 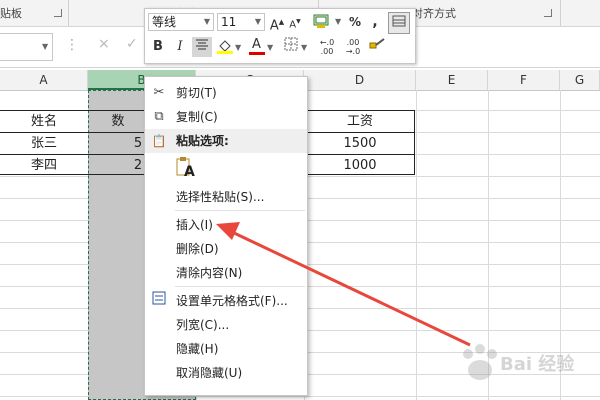 I want to click on watermark: Bai 经验, so click(x=526, y=363).